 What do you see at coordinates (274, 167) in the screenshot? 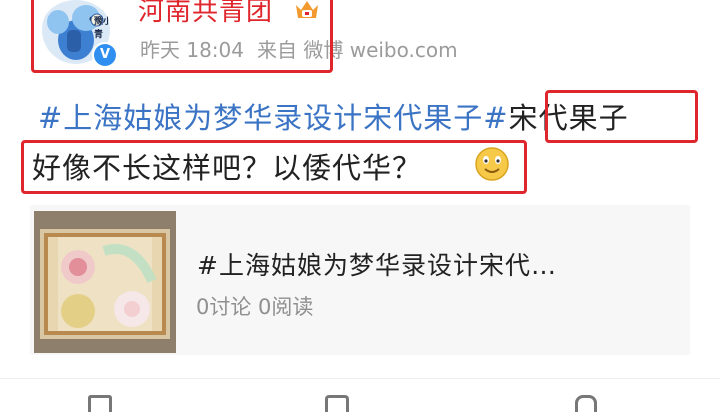
I see `highlight-box-line2` at bounding box center [274, 167].